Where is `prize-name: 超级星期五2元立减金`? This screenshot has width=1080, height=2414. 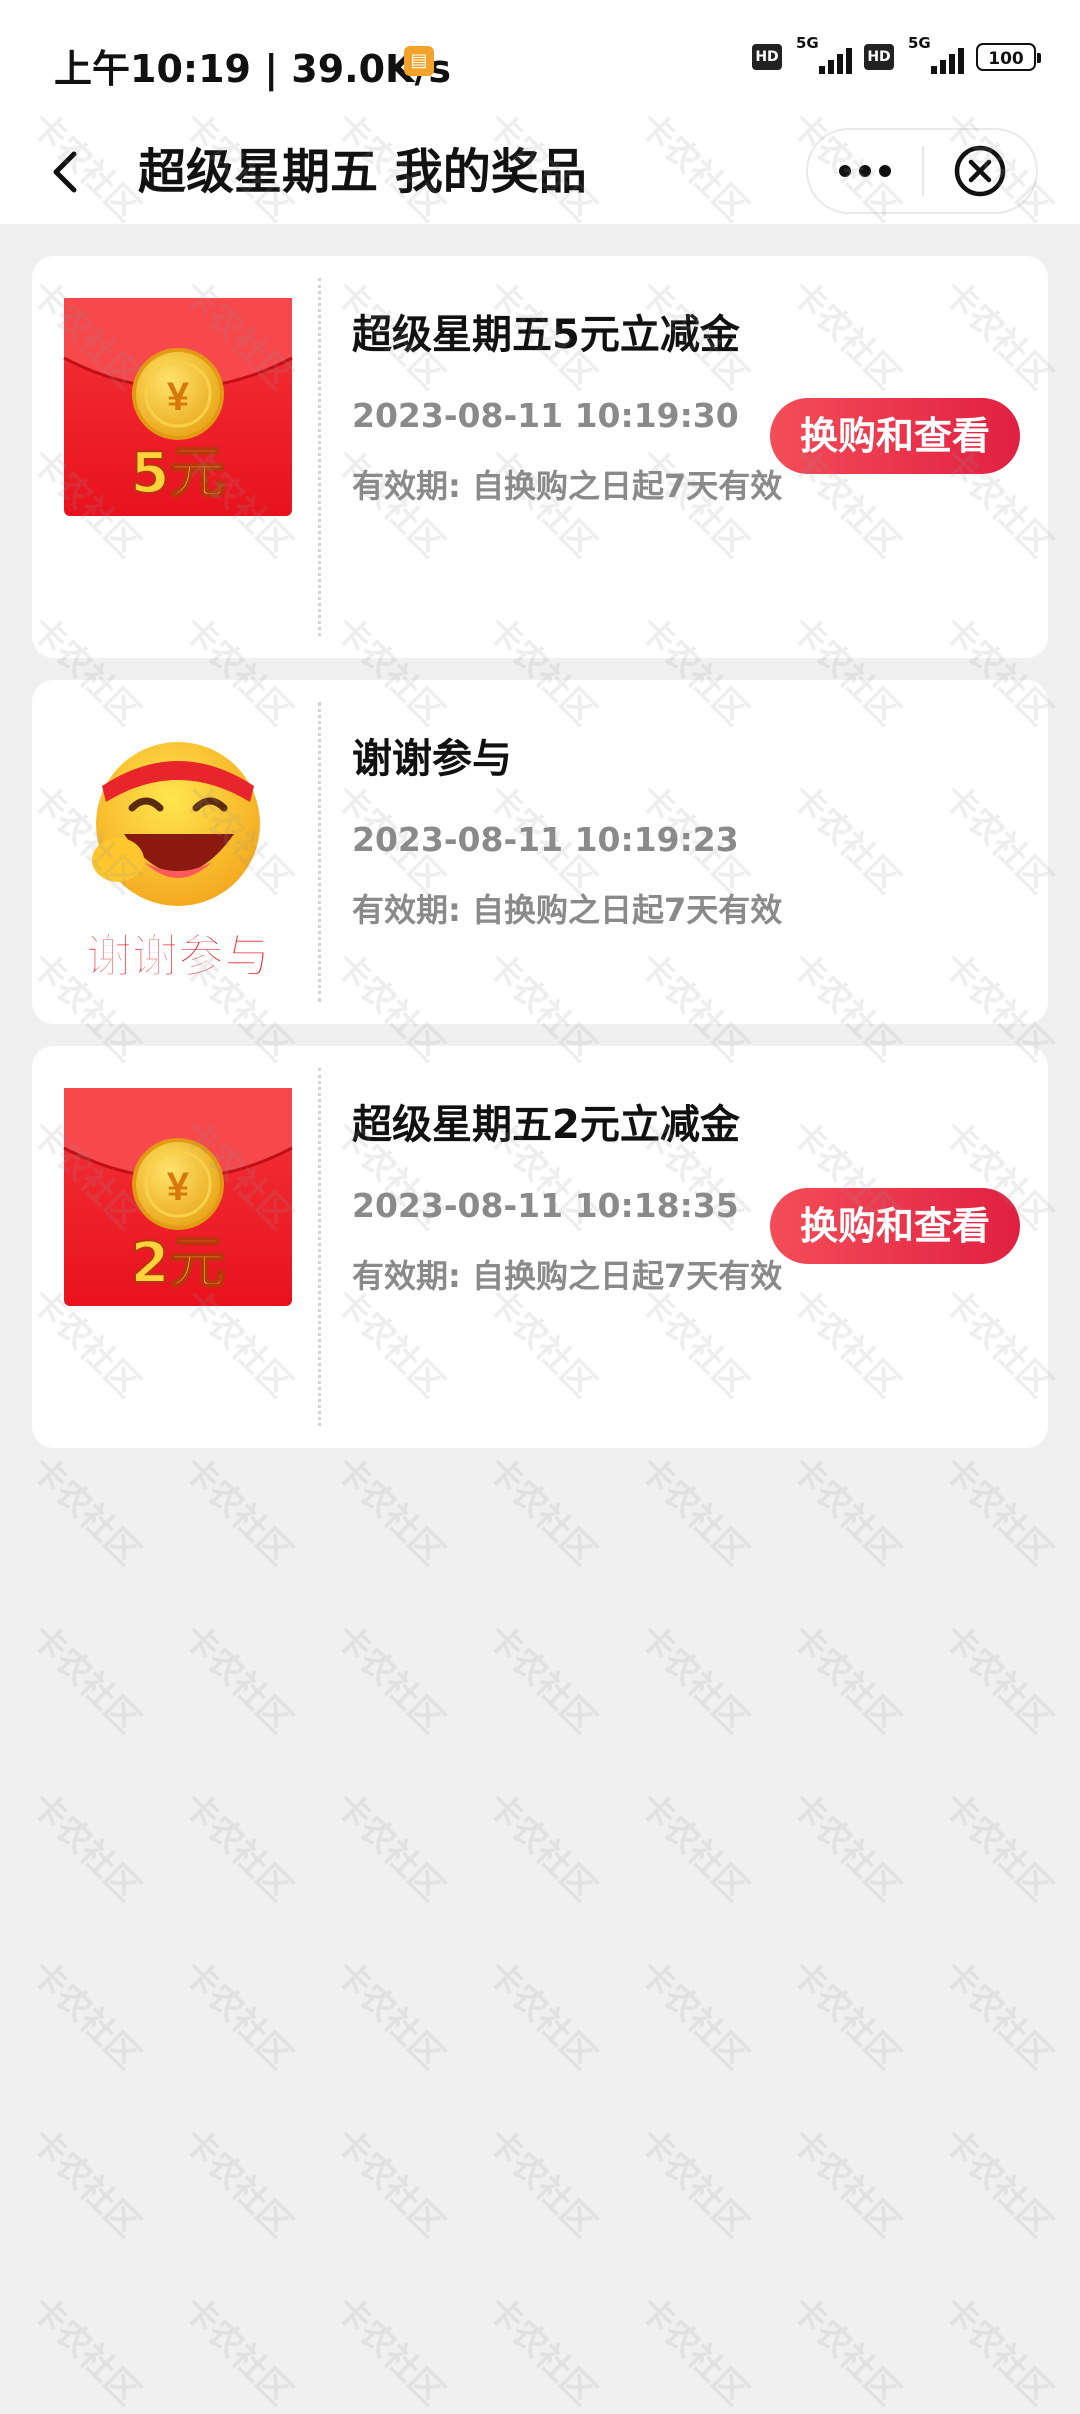 prize-name: 超级星期五2元立减金 is located at coordinates (546, 1125).